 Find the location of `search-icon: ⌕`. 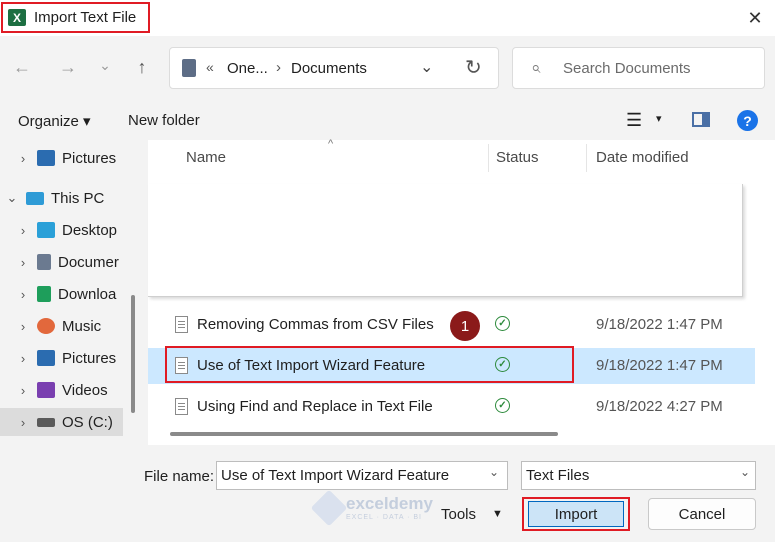

search-icon: ⌕ is located at coordinates (536, 67).